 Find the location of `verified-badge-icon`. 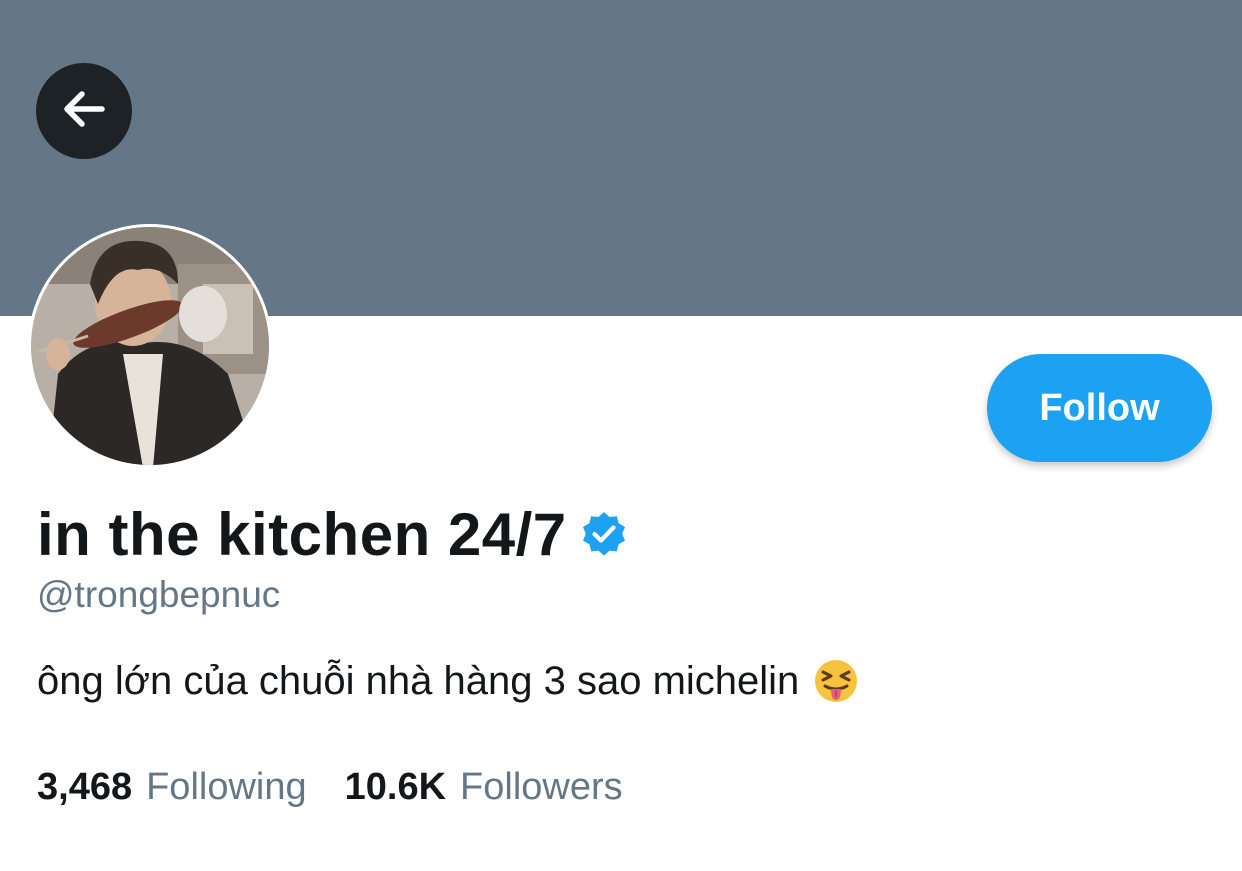

verified-badge-icon is located at coordinates (604, 534).